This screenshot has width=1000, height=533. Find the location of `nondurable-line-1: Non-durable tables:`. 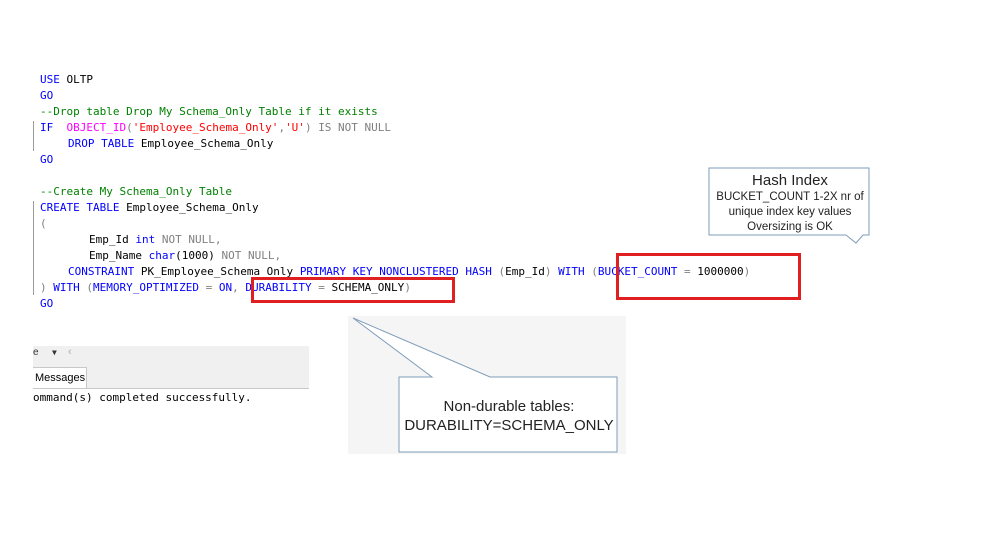

nondurable-line-1: Non-durable tables: is located at coordinates (509, 406).